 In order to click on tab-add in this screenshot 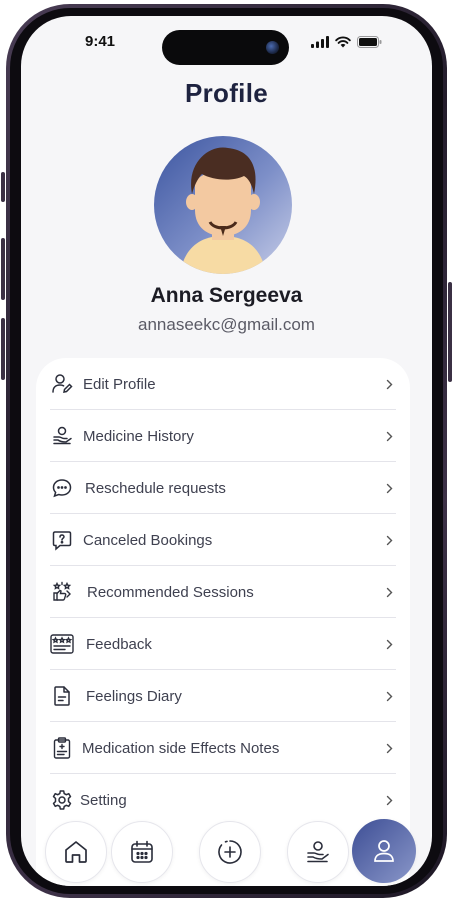, I will do `click(230, 852)`.